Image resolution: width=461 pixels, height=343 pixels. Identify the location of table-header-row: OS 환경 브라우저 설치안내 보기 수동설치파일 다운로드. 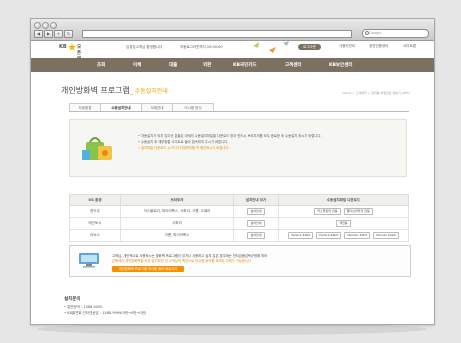
(239, 200).